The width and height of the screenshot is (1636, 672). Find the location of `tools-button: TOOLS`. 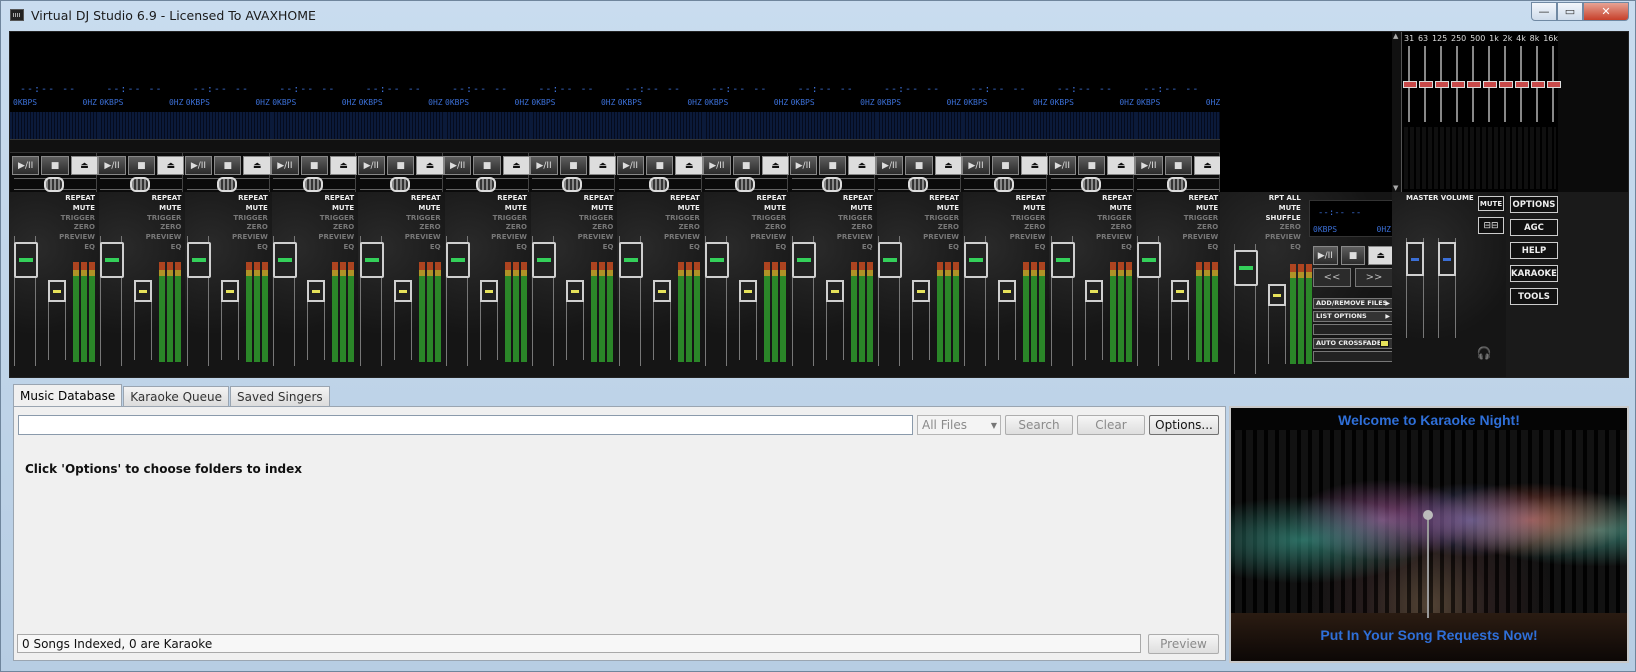

tools-button: TOOLS is located at coordinates (1534, 296).